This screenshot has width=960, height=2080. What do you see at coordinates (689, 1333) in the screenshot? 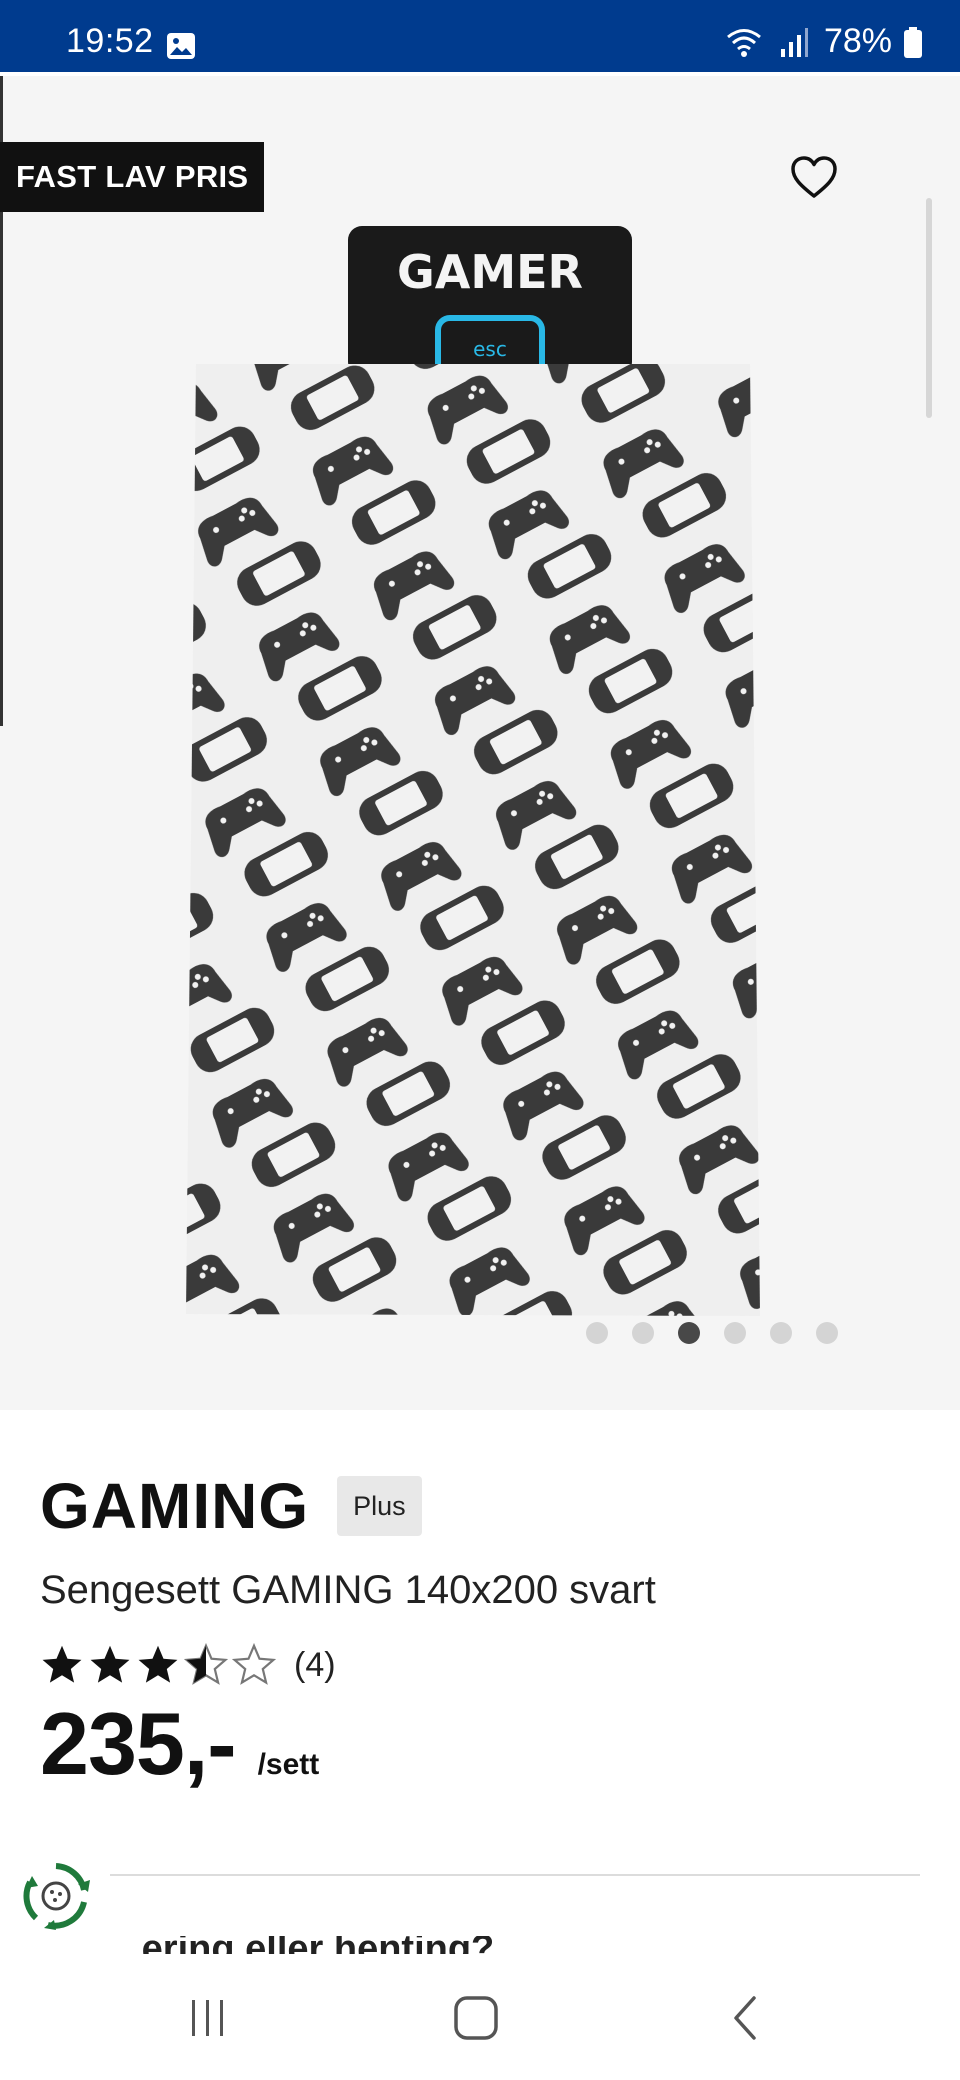
I see `carousel-dot-active` at bounding box center [689, 1333].